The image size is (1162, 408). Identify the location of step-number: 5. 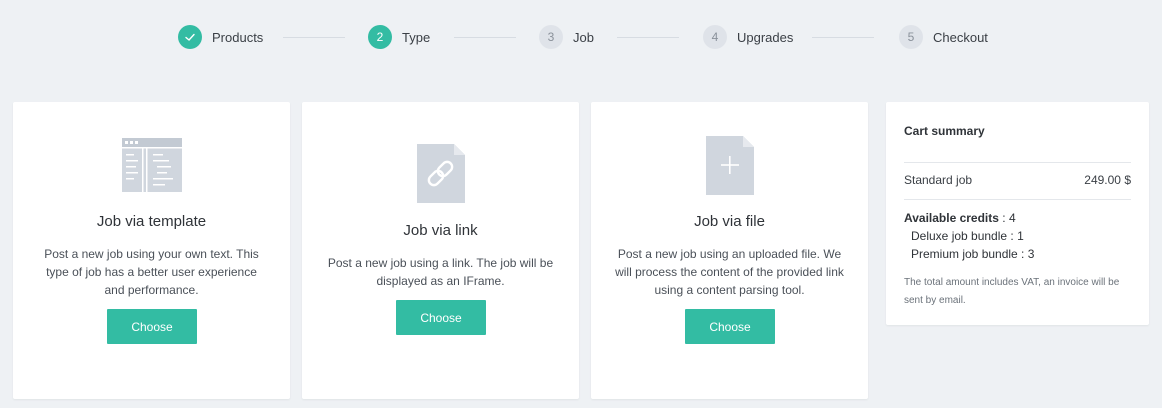
(911, 37).